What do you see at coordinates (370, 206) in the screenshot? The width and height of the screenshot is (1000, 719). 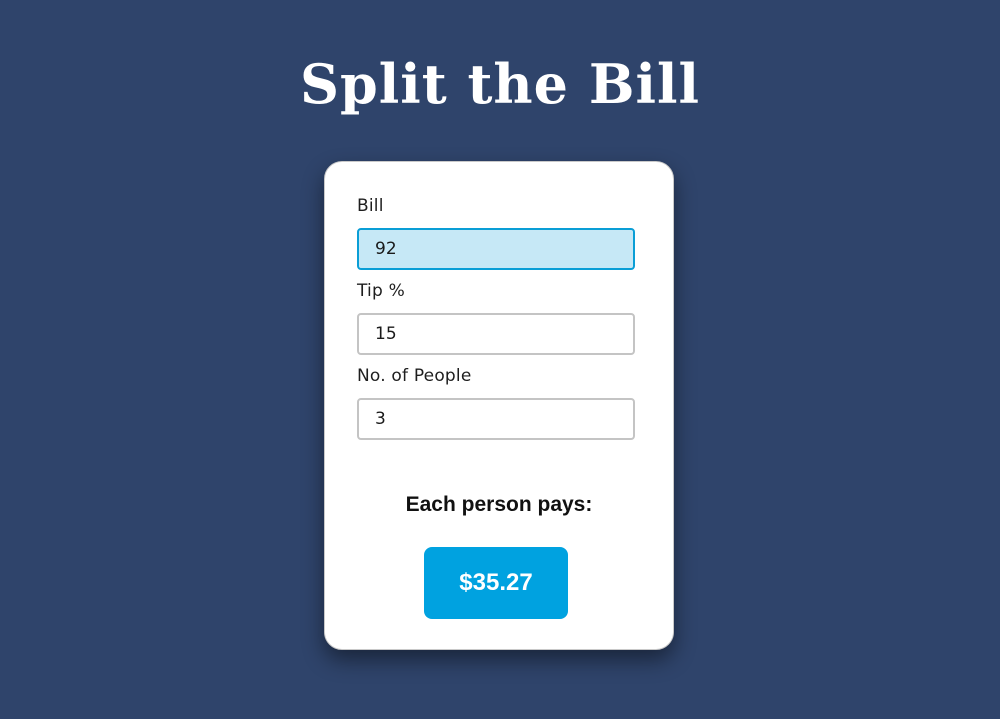 I see `bill-label: Bill` at bounding box center [370, 206].